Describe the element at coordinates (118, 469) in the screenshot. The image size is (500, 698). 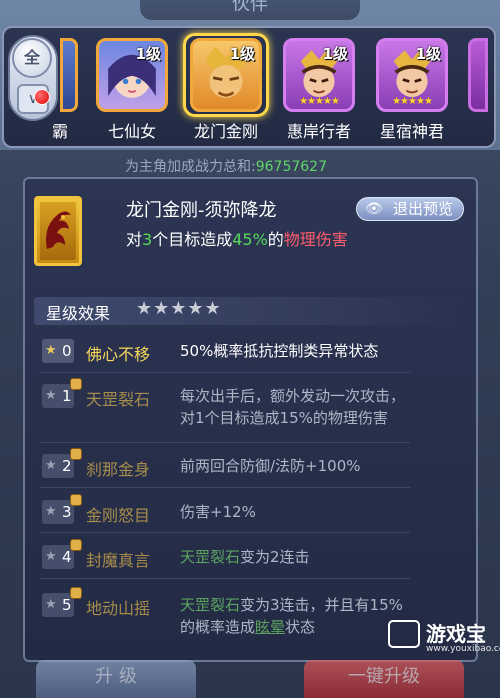
I see `effect-name: 刹那金身` at that location.